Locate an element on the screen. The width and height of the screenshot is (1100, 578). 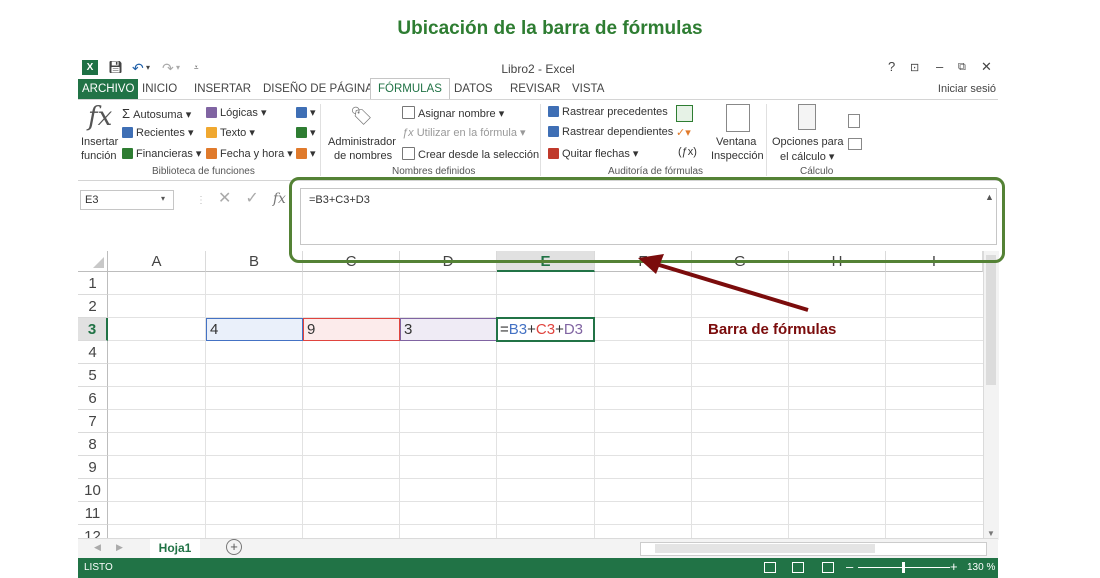
math-button: ▾ is located at coordinates (306, 132).